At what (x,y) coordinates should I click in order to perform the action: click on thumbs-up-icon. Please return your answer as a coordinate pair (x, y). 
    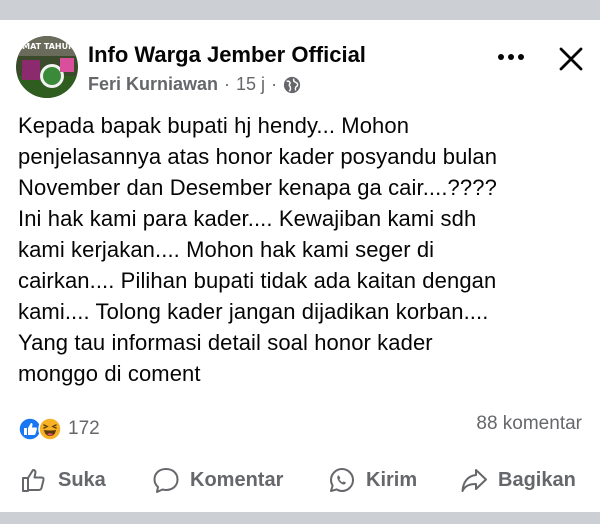
    Looking at the image, I should click on (33, 480).